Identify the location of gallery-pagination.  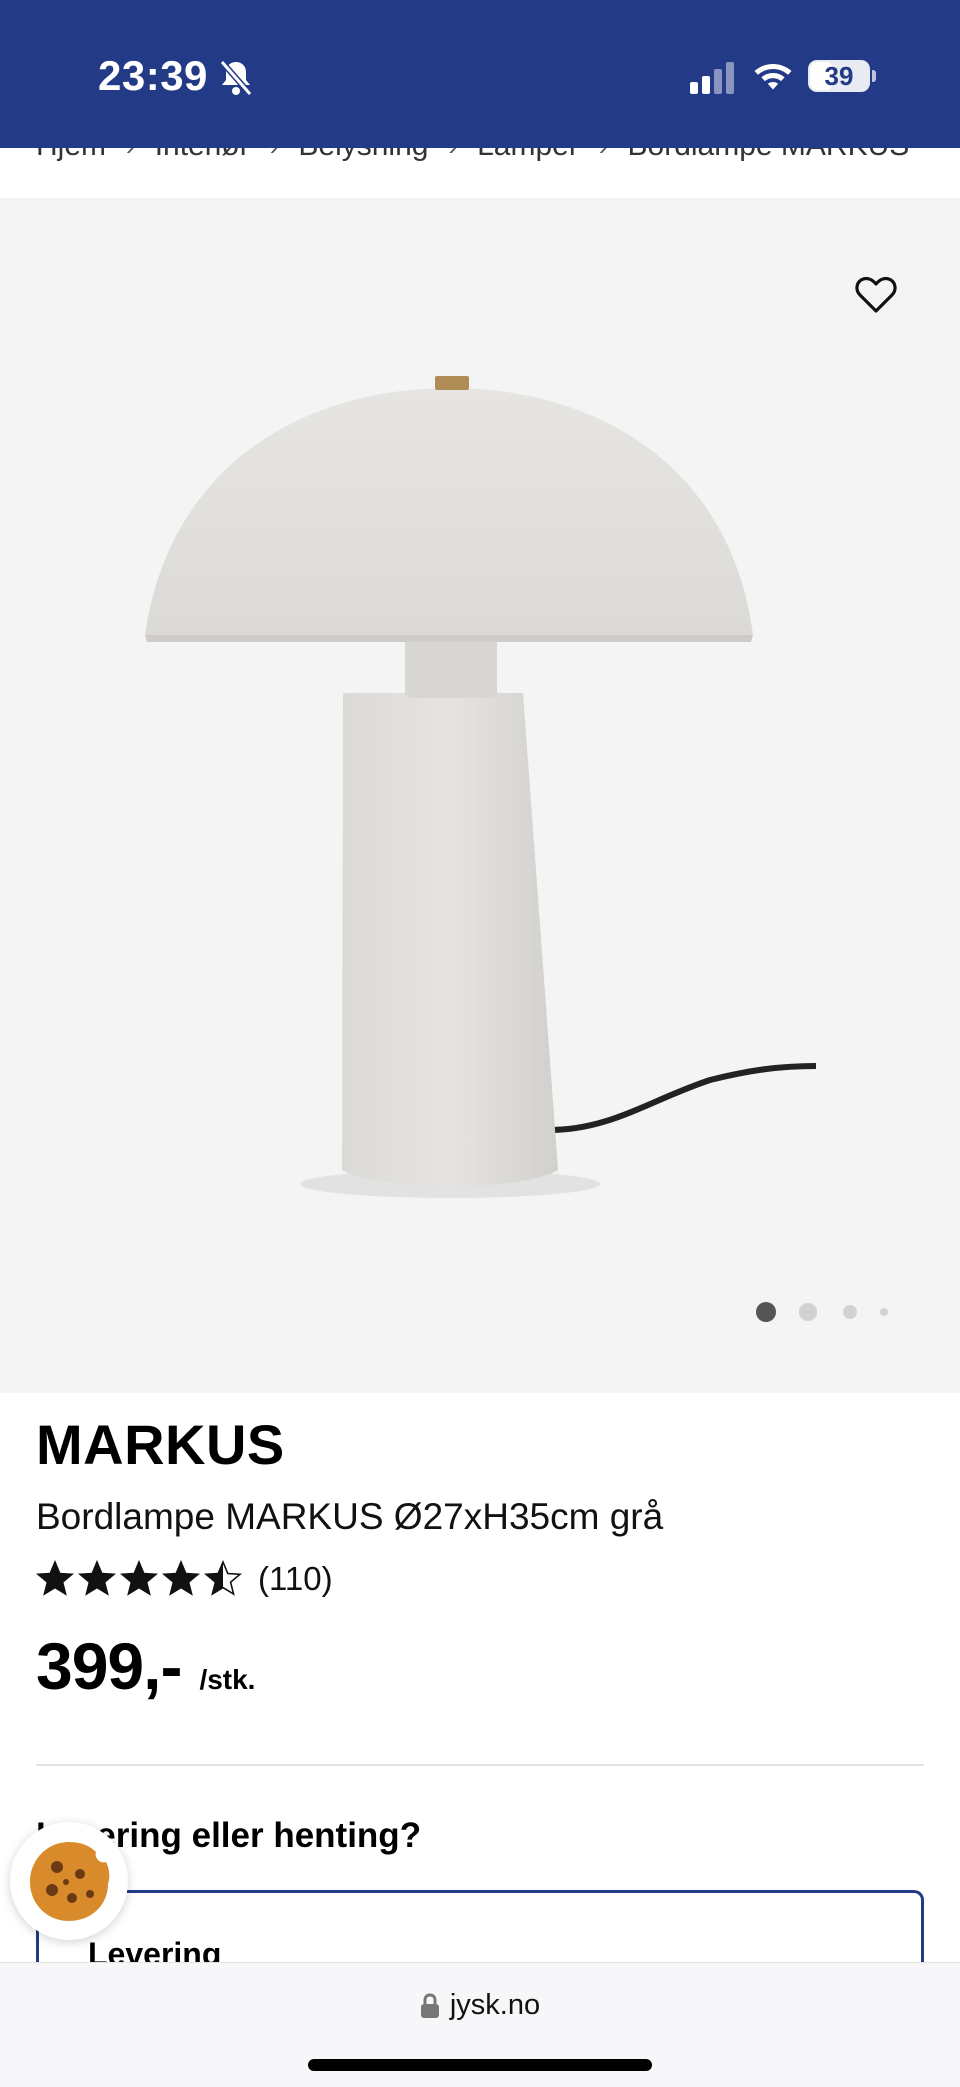
(480, 1312).